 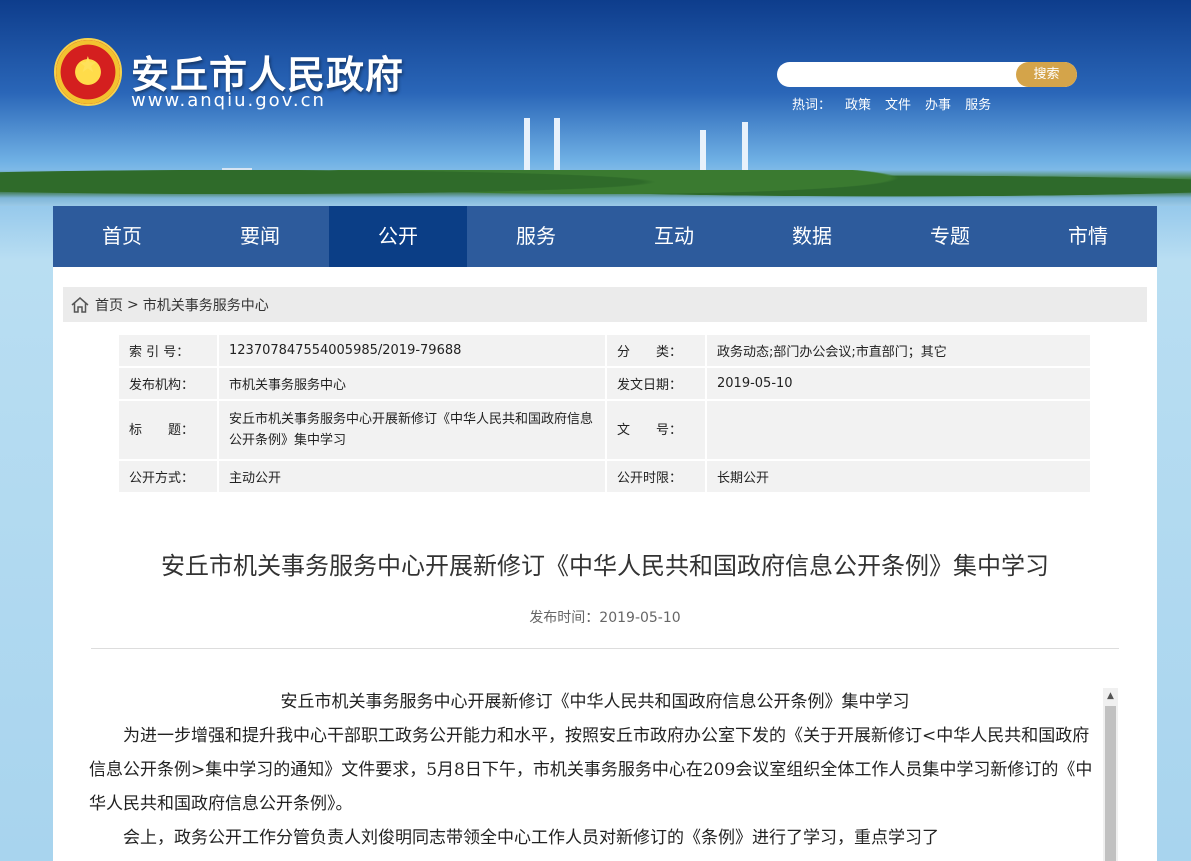 What do you see at coordinates (950, 236) in the screenshot?
I see `nav-item-topics: 专题` at bounding box center [950, 236].